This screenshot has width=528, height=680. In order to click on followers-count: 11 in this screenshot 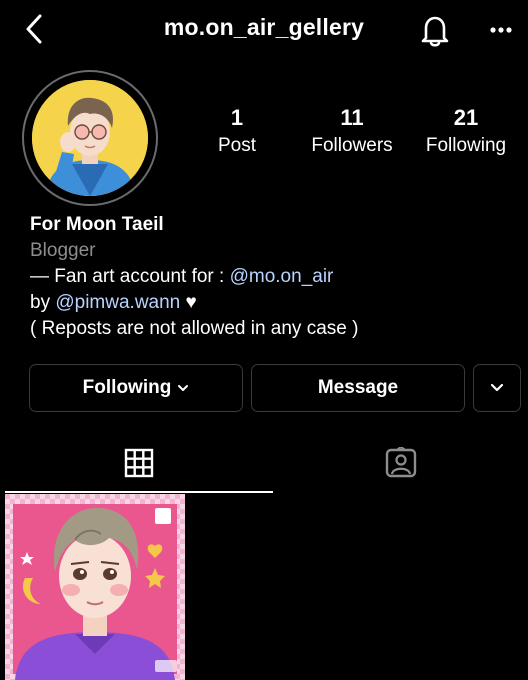, I will do `click(352, 117)`.